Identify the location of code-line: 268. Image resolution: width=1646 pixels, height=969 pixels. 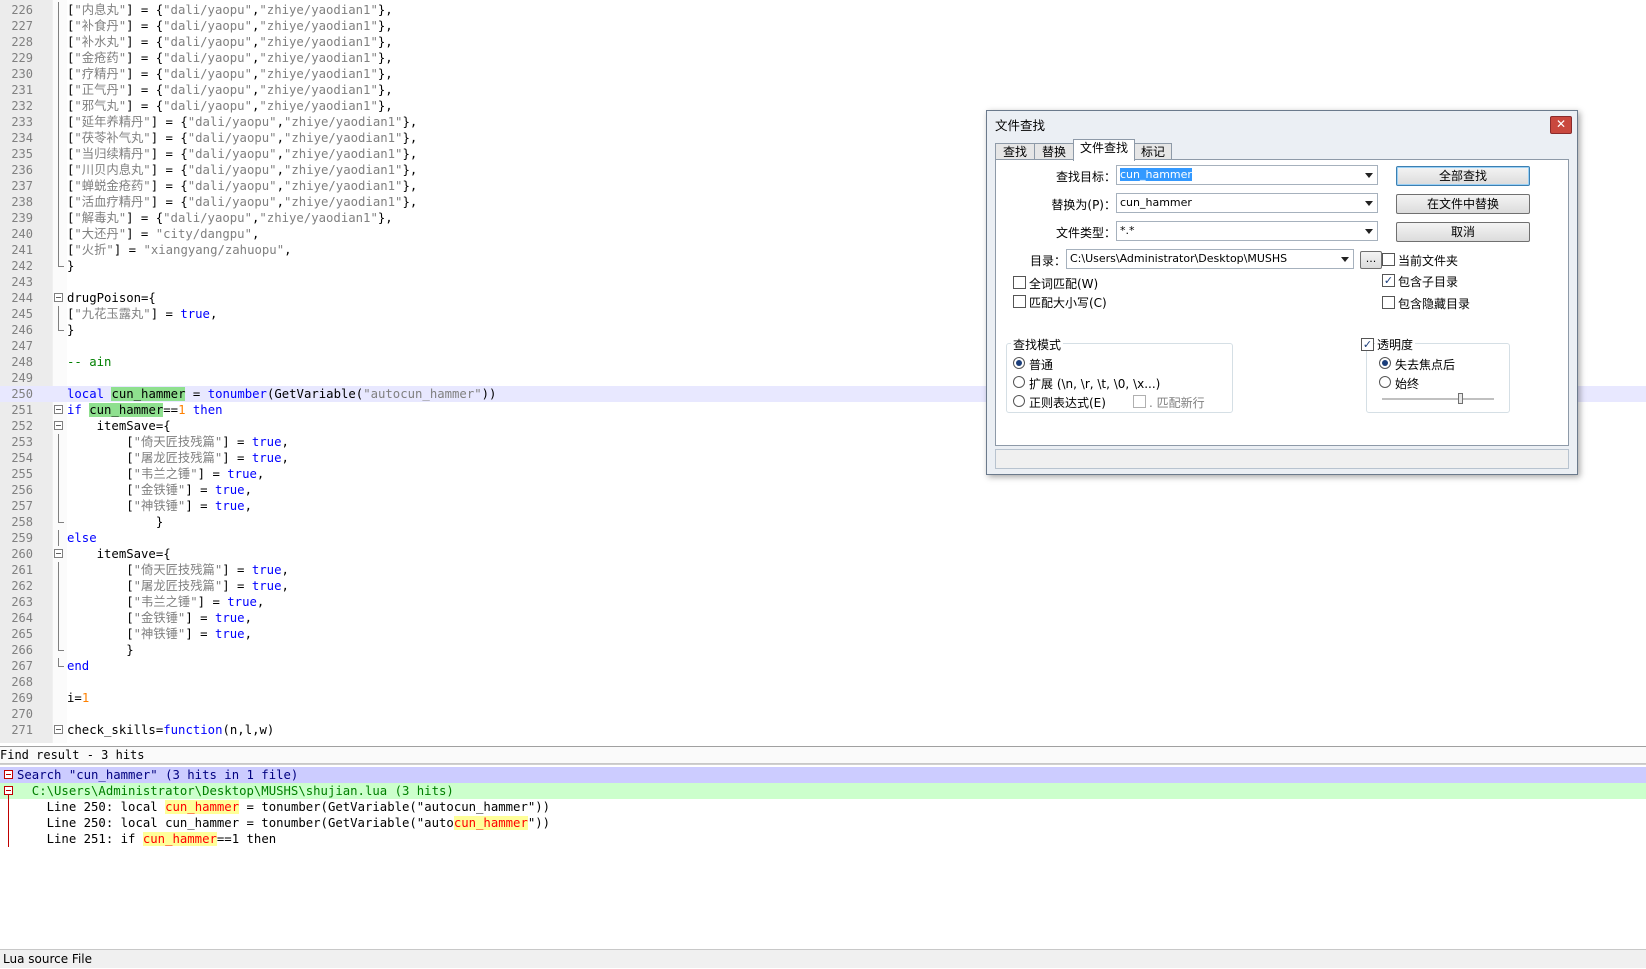
(823, 682).